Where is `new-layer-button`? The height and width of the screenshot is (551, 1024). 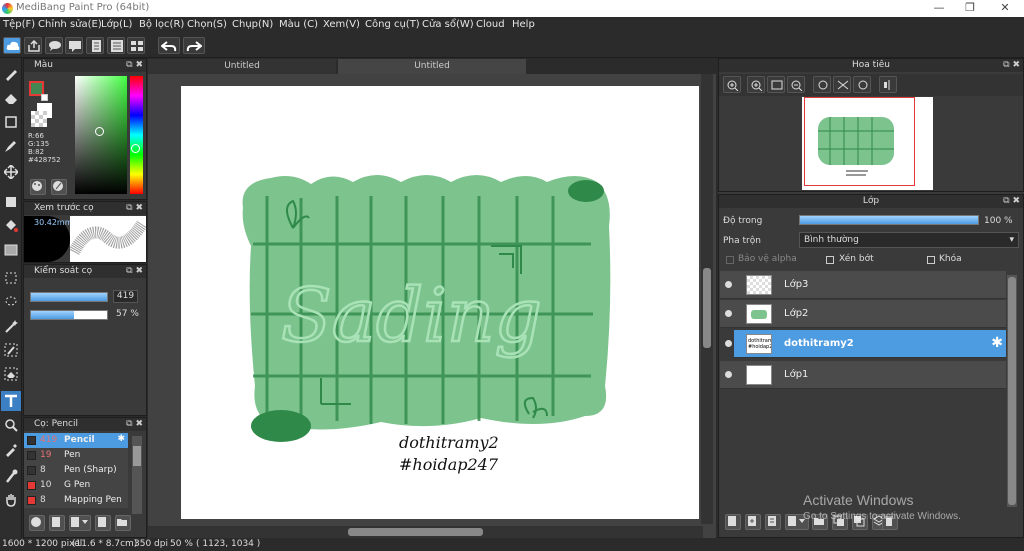 new-layer-button is located at coordinates (733, 522).